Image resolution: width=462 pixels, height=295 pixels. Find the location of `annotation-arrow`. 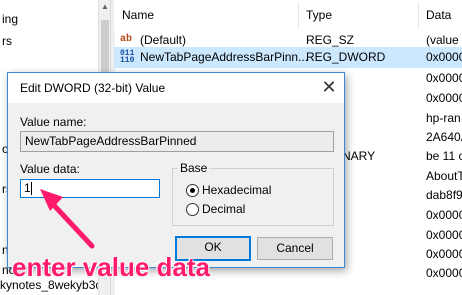

annotation-arrow is located at coordinates (67, 219).